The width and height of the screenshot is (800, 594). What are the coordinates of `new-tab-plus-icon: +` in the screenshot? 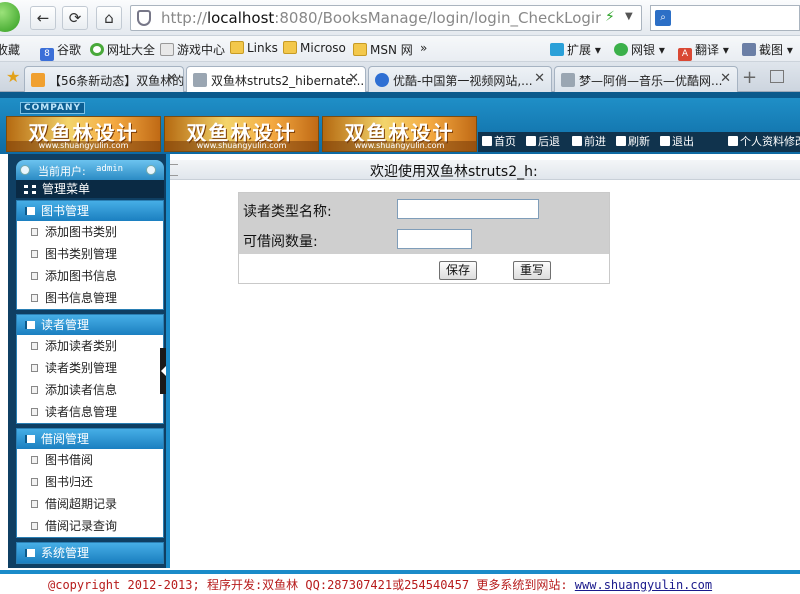 It's located at (749, 77).